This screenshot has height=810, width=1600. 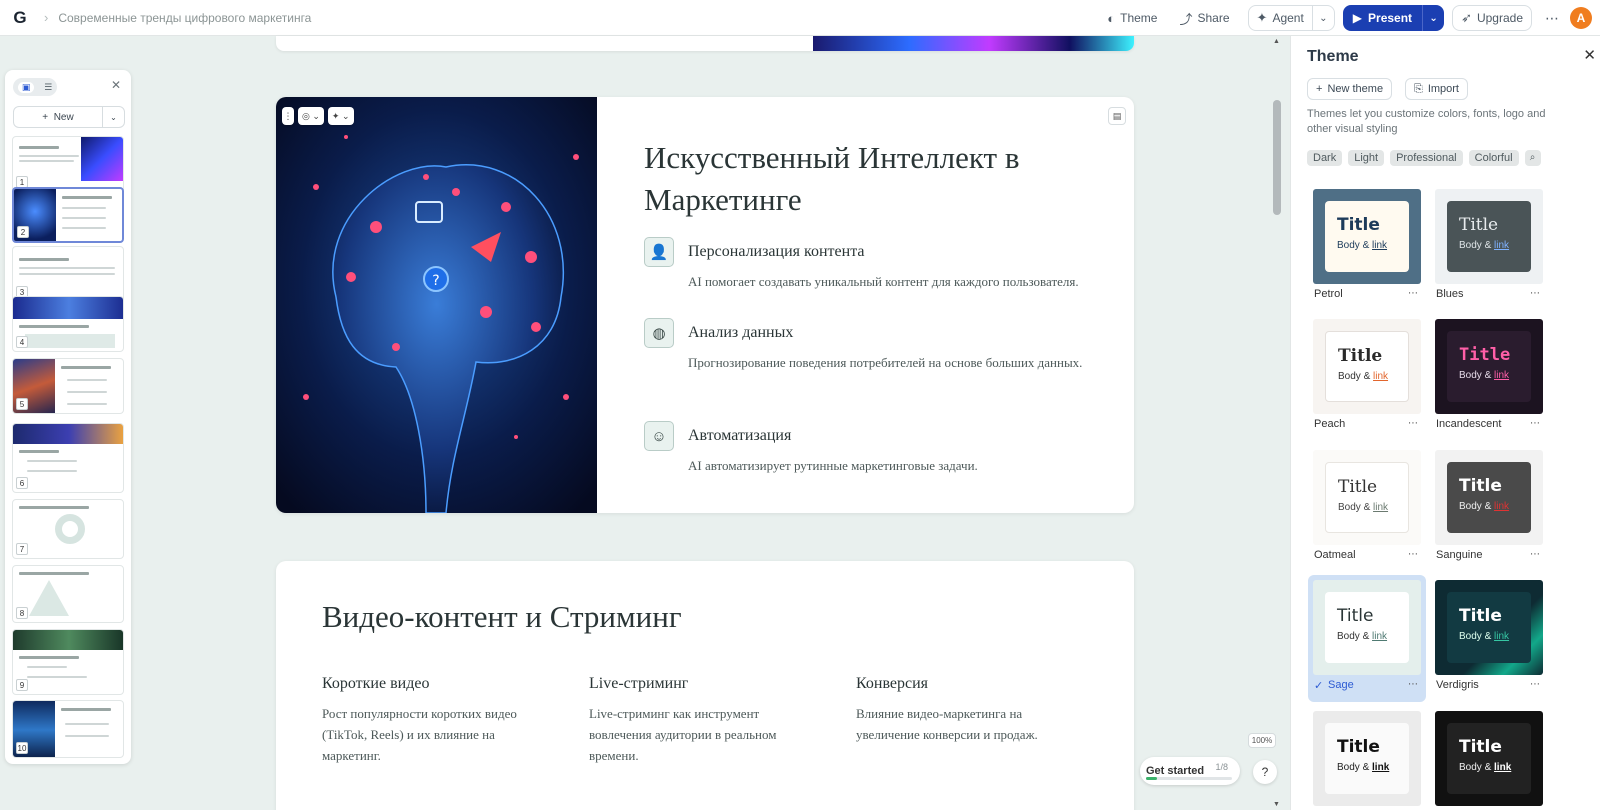 What do you see at coordinates (68, 386) in the screenshot?
I see `slide-thumbnail: 5` at bounding box center [68, 386].